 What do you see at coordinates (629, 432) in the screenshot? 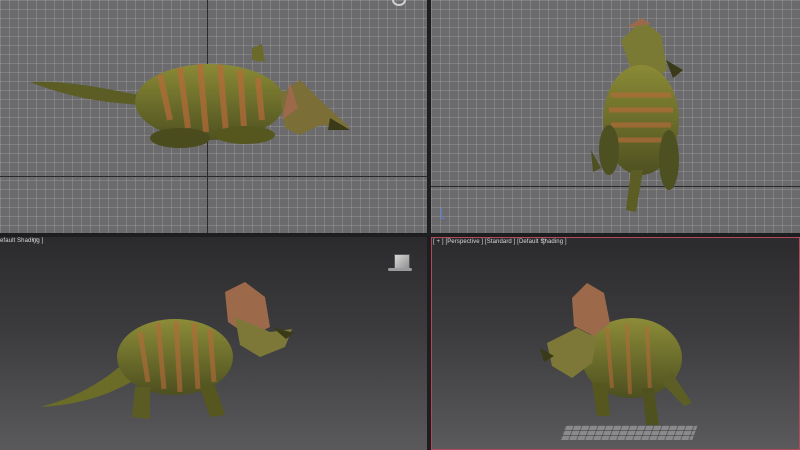
I see `ground-grid` at bounding box center [629, 432].